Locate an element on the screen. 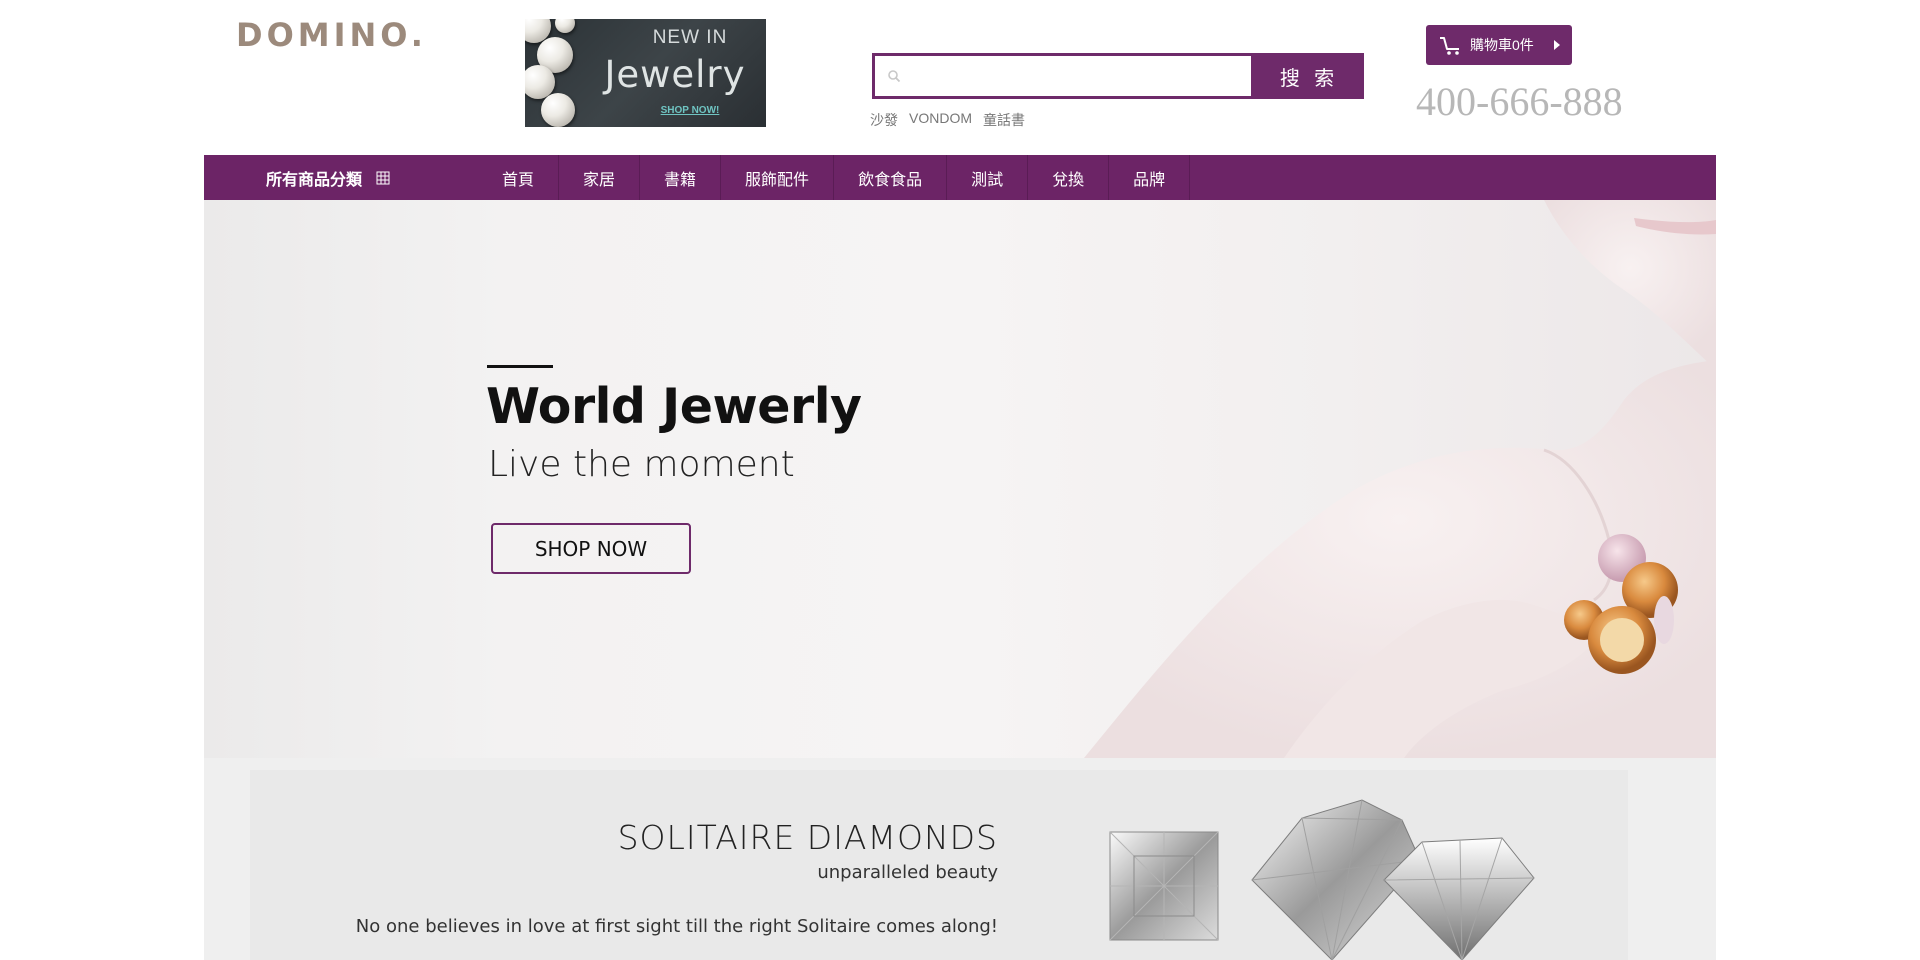 The height and width of the screenshot is (960, 1920). diamonds-subtitle: unparalleled beauty is located at coordinates (907, 872).